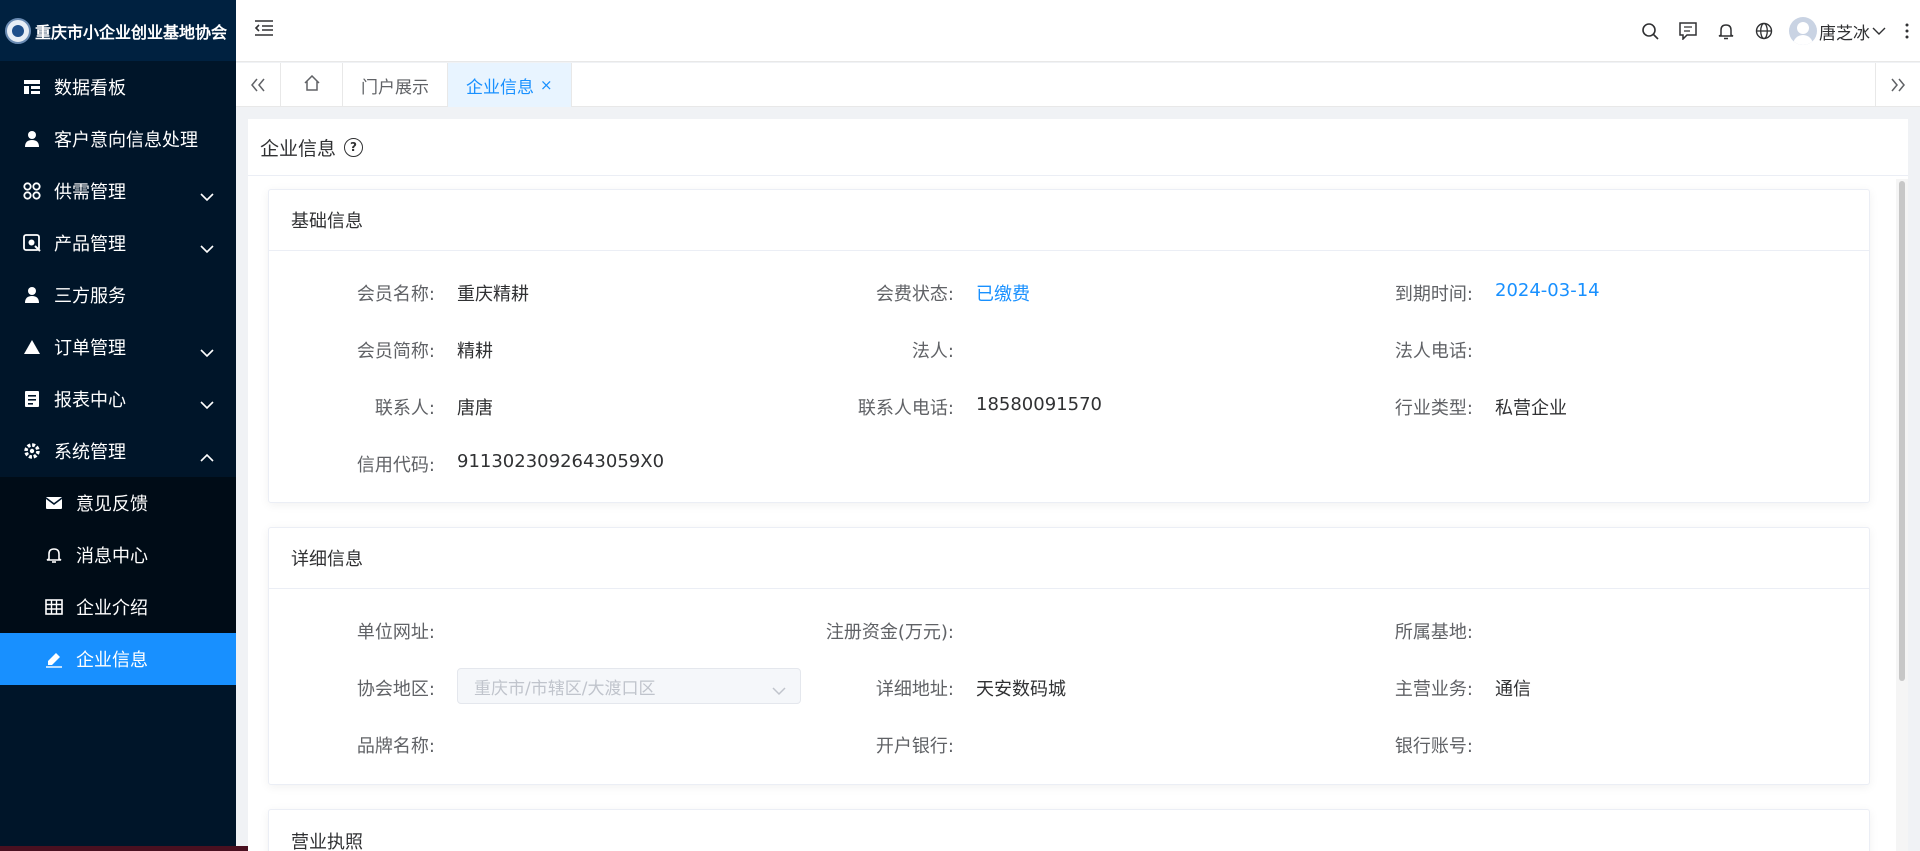 The height and width of the screenshot is (851, 1920). I want to click on website-label: 单位网址:, so click(395, 632).